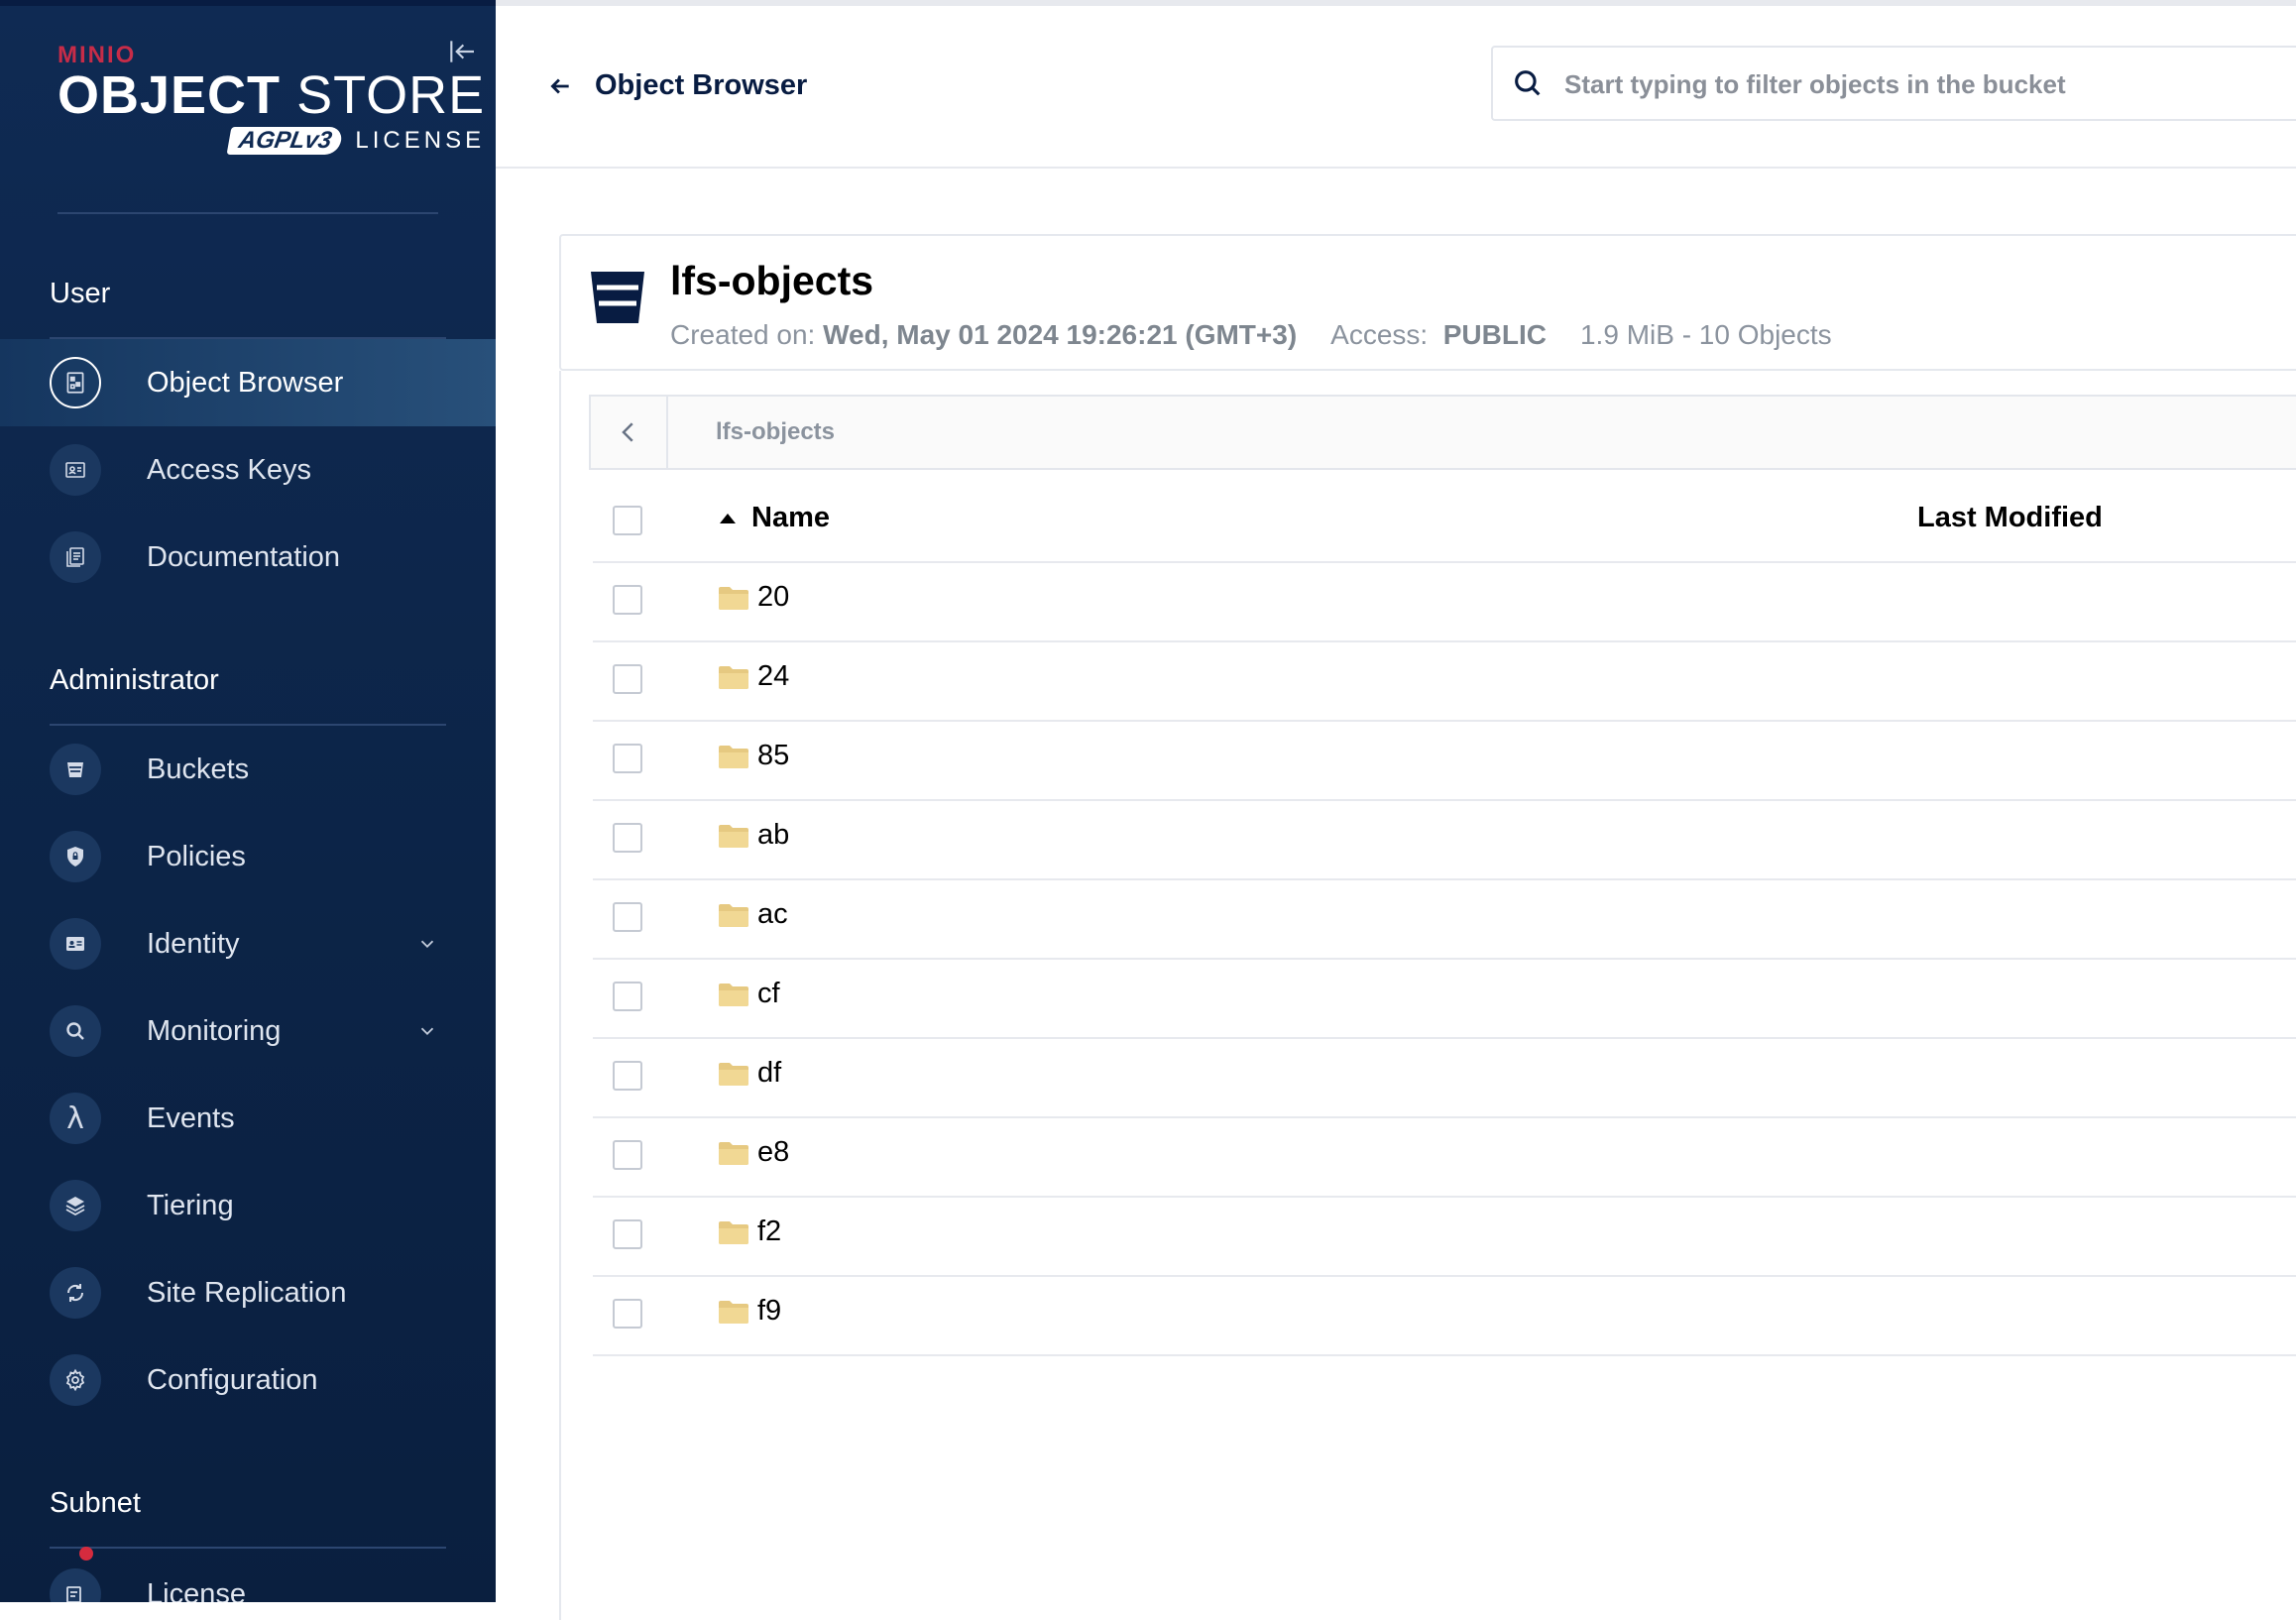 Image resolution: width=2296 pixels, height=1620 pixels. What do you see at coordinates (1445, 839) in the screenshot?
I see `table-row: ab` at bounding box center [1445, 839].